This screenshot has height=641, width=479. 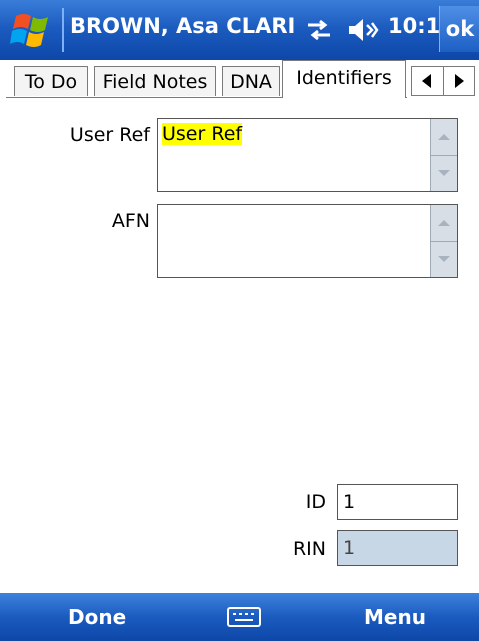 I want to click on id-field: 1, so click(x=397, y=502).